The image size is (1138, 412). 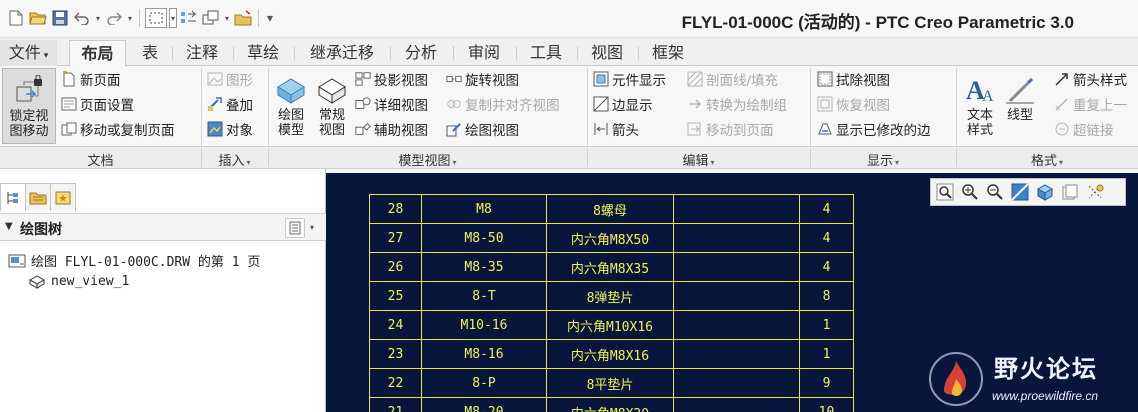 I want to click on resume-view-button: 恢复视图, so click(x=853, y=104).